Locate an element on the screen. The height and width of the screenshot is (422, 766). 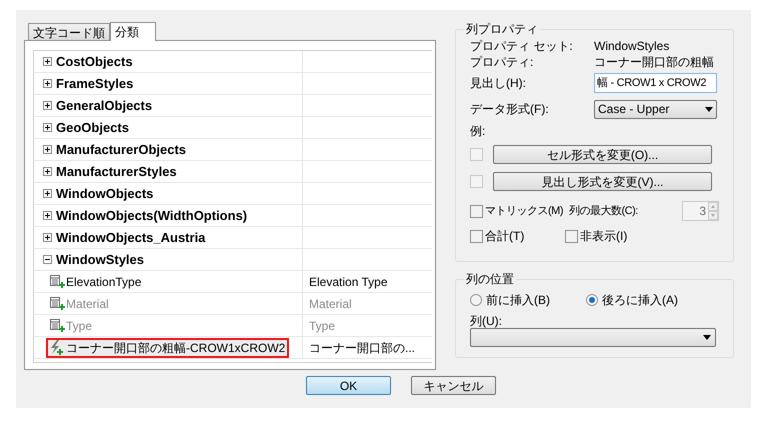
column-dropdown is located at coordinates (593, 337).